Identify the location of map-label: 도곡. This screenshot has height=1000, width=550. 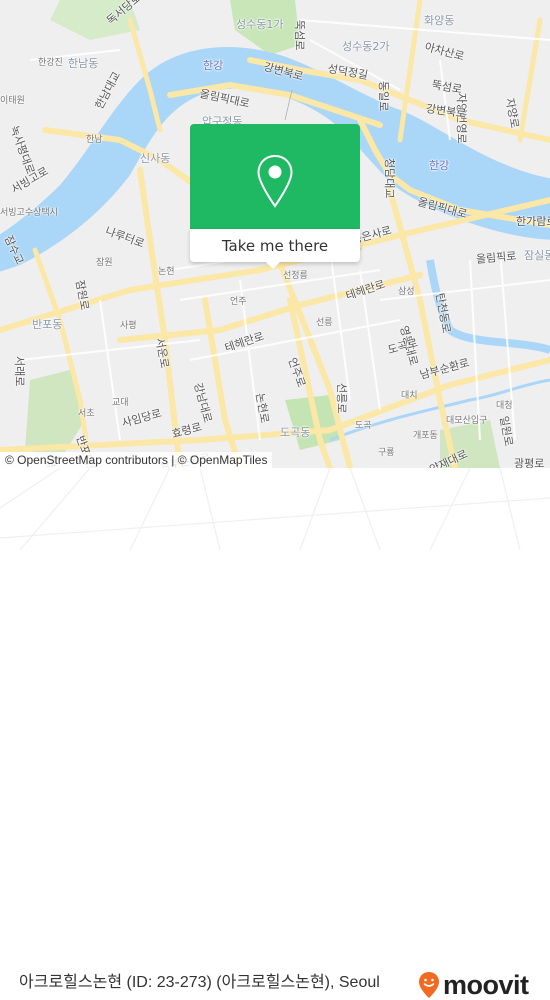
(363, 426).